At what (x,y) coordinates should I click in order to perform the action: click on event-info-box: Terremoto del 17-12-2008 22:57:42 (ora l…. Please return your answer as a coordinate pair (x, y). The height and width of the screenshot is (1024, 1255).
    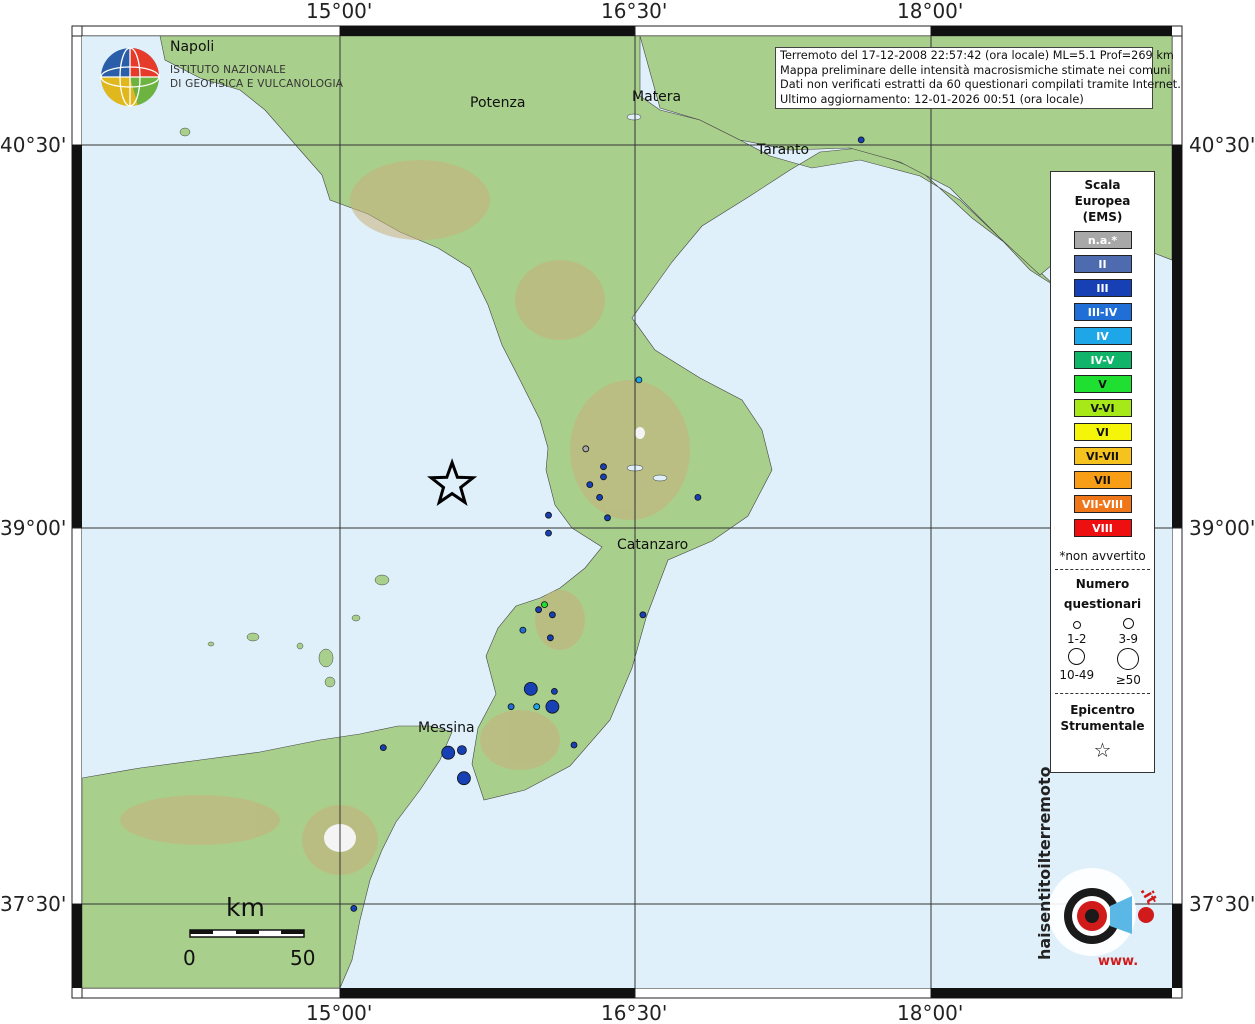
    Looking at the image, I should click on (978, 78).